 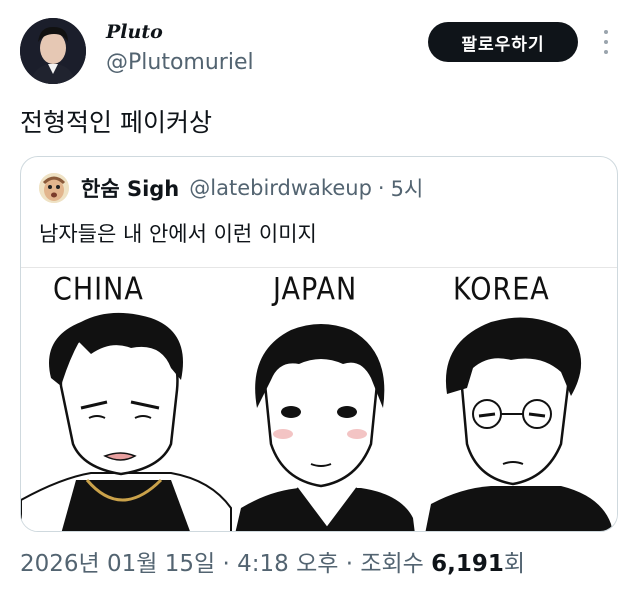 I want to click on comic-label-japan: JAPAN, so click(x=315, y=289).